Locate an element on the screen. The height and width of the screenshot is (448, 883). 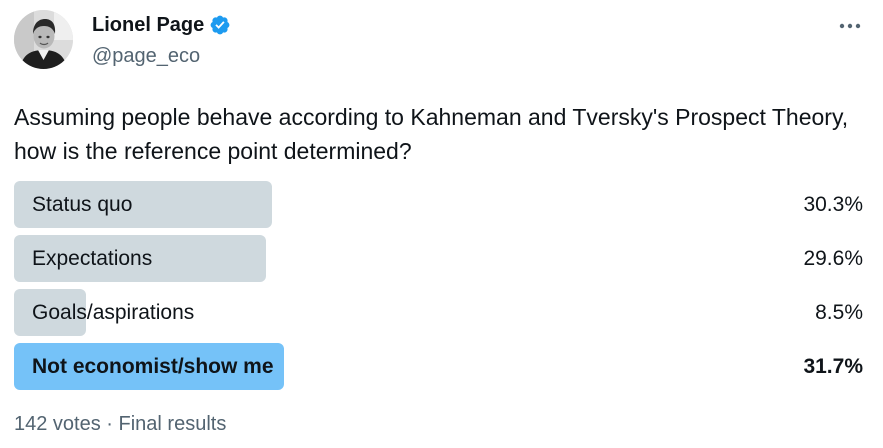
poll-option-label: Status quo is located at coordinates (82, 204).